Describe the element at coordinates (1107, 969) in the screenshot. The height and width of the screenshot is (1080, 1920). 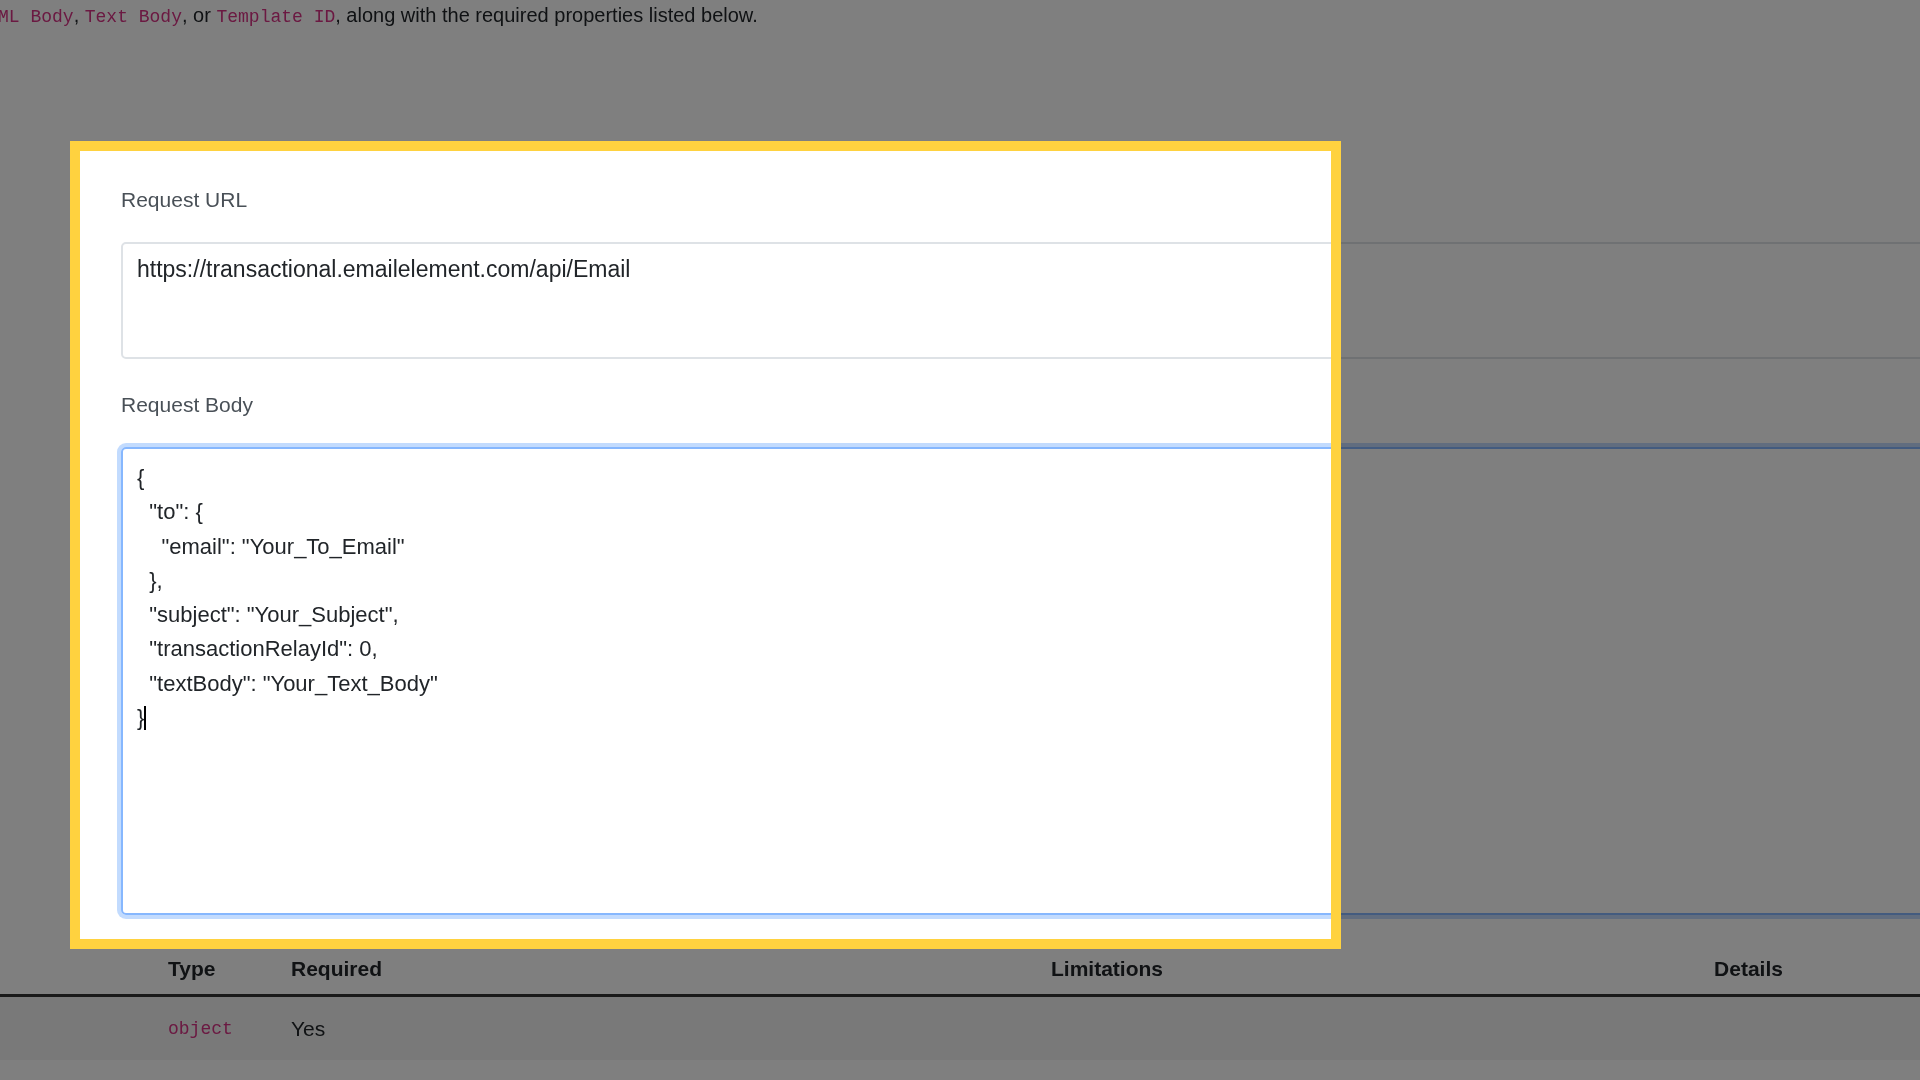
I see `column-header: Limitations` at that location.